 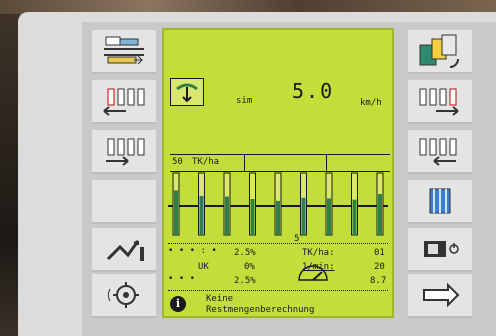 I want to click on info-line-2: Restmengenberechnung, so click(x=260, y=310).